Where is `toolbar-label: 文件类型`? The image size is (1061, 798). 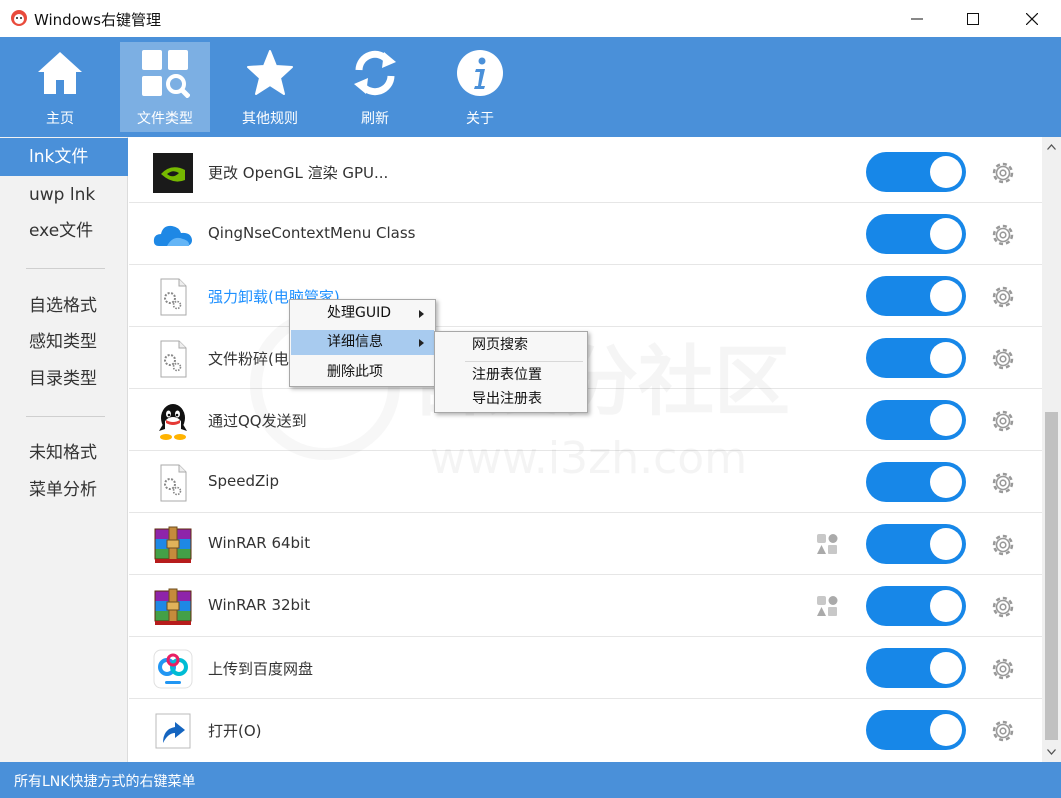
toolbar-label: 文件类型 is located at coordinates (165, 119).